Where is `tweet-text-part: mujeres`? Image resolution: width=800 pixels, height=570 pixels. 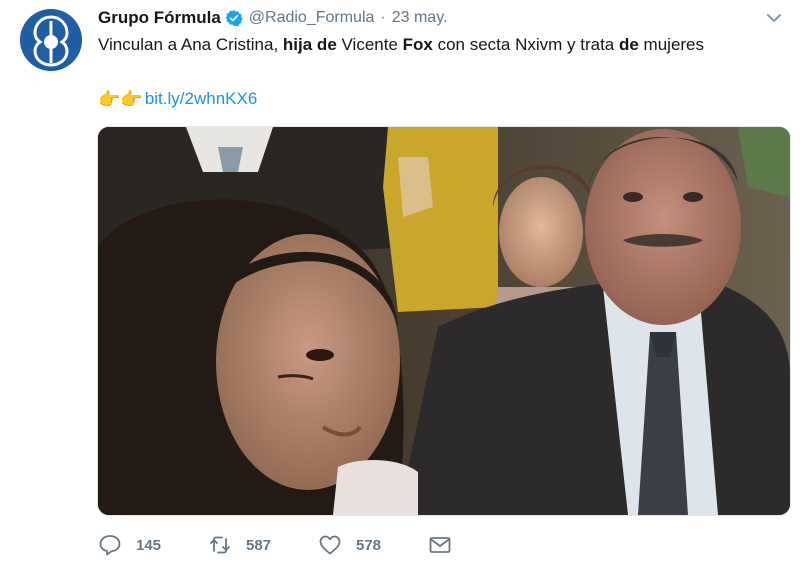 tweet-text-part: mujeres is located at coordinates (671, 44).